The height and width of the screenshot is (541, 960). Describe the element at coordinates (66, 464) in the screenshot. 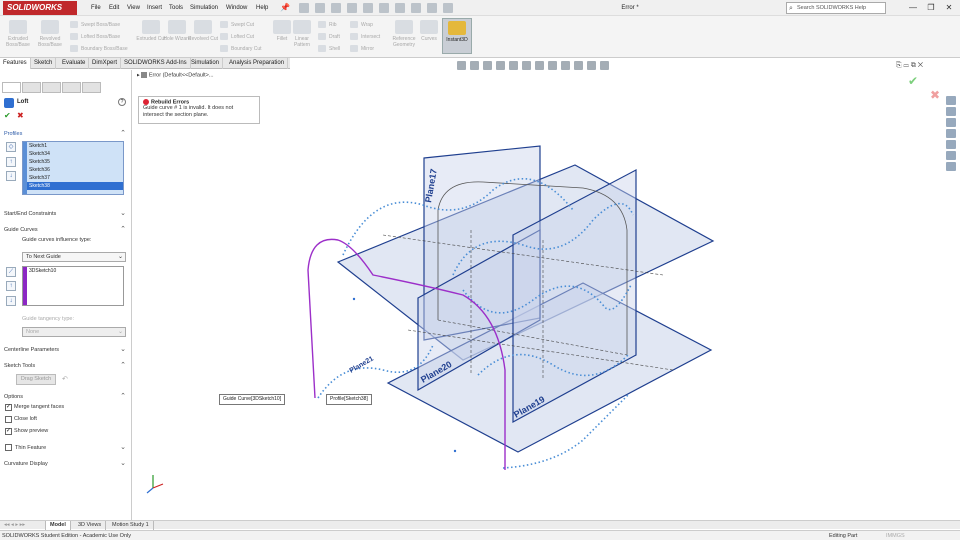

I see `section-curvature-display: Curvature Display ⌄` at that location.